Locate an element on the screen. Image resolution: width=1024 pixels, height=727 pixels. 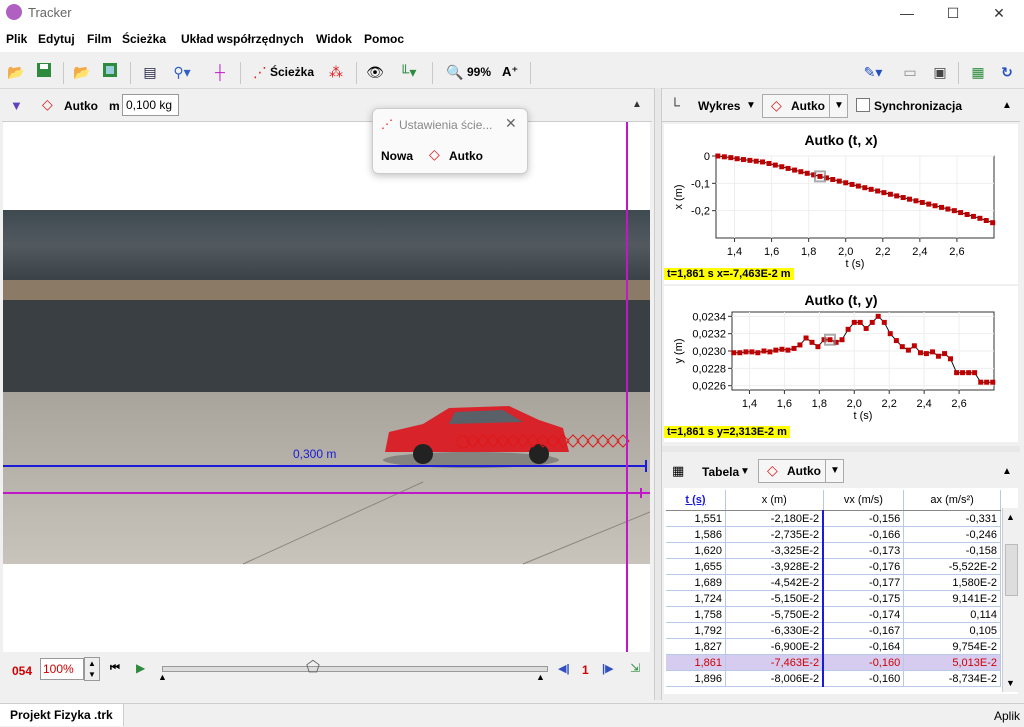
plot-track-selector: ◇ Autko ▼ is located at coordinates (805, 106).